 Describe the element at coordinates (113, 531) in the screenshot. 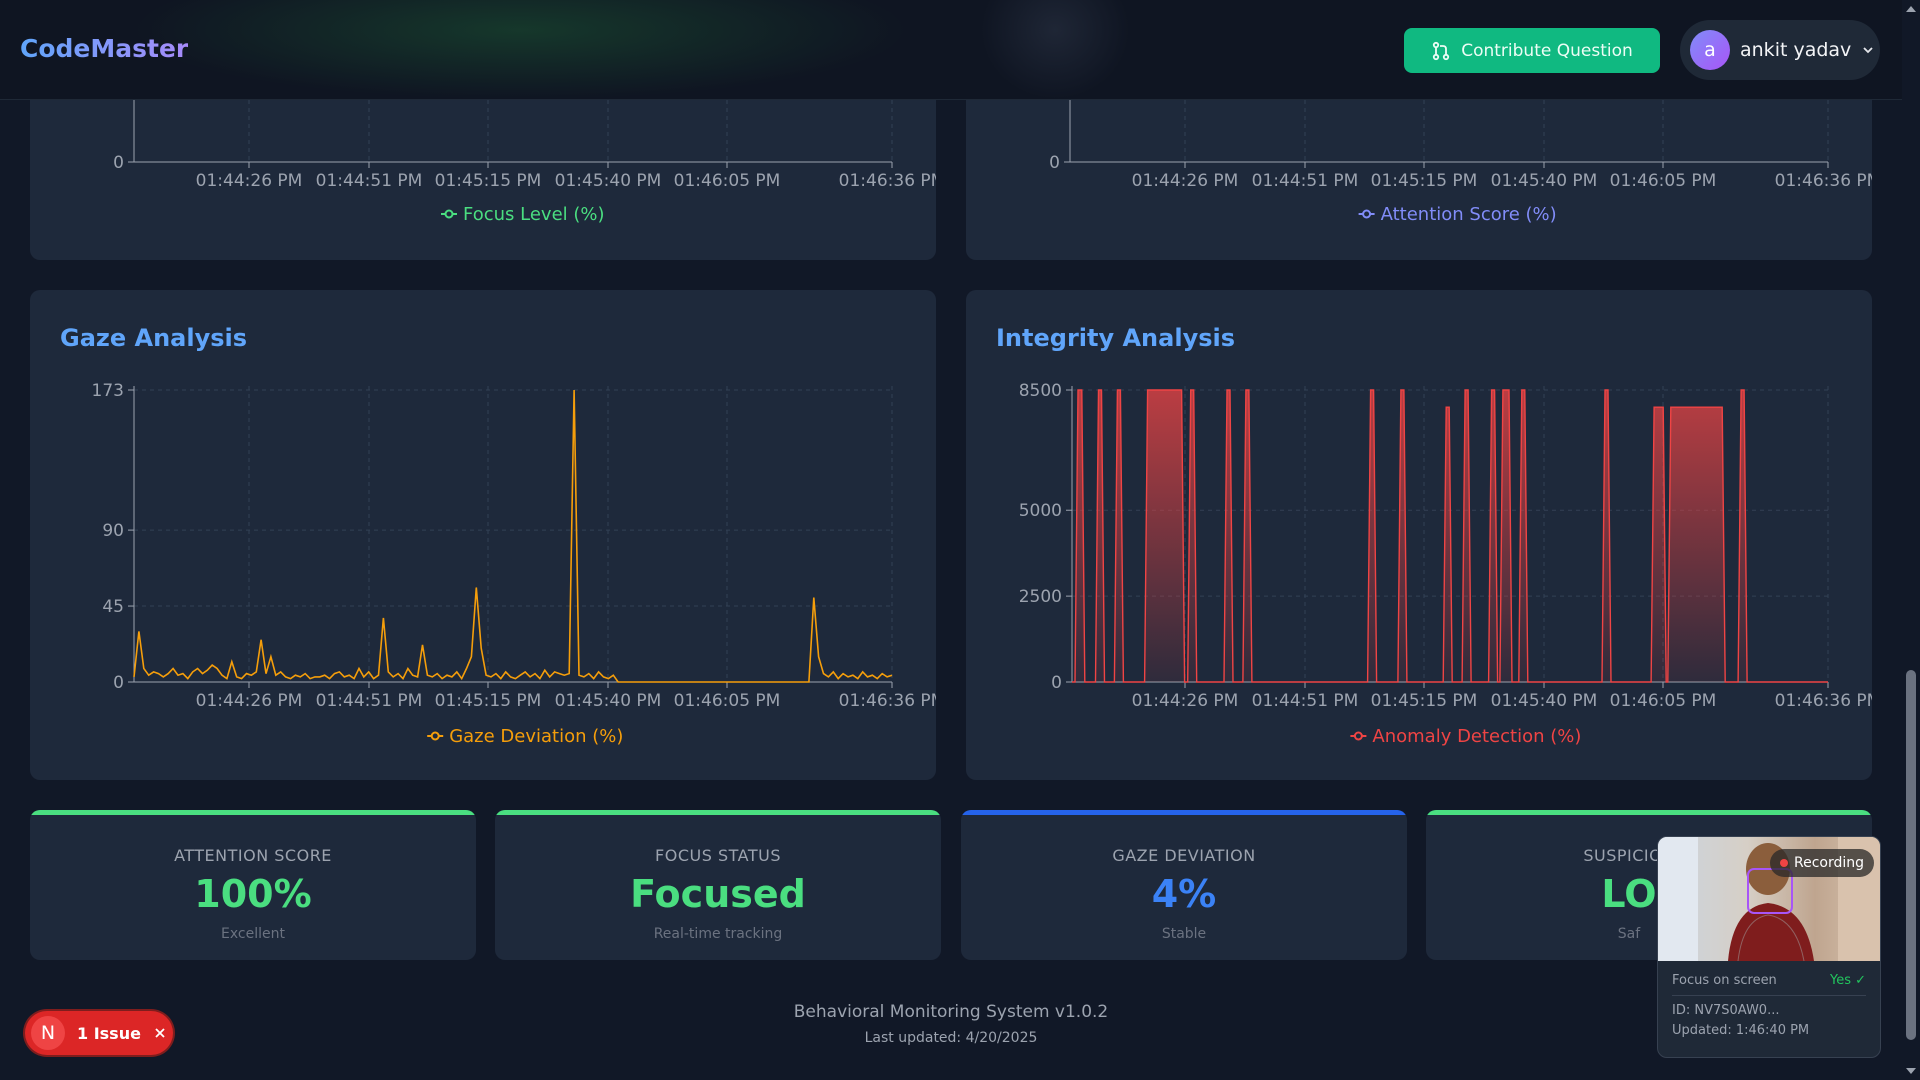

I see `y-tick-label: 90` at that location.